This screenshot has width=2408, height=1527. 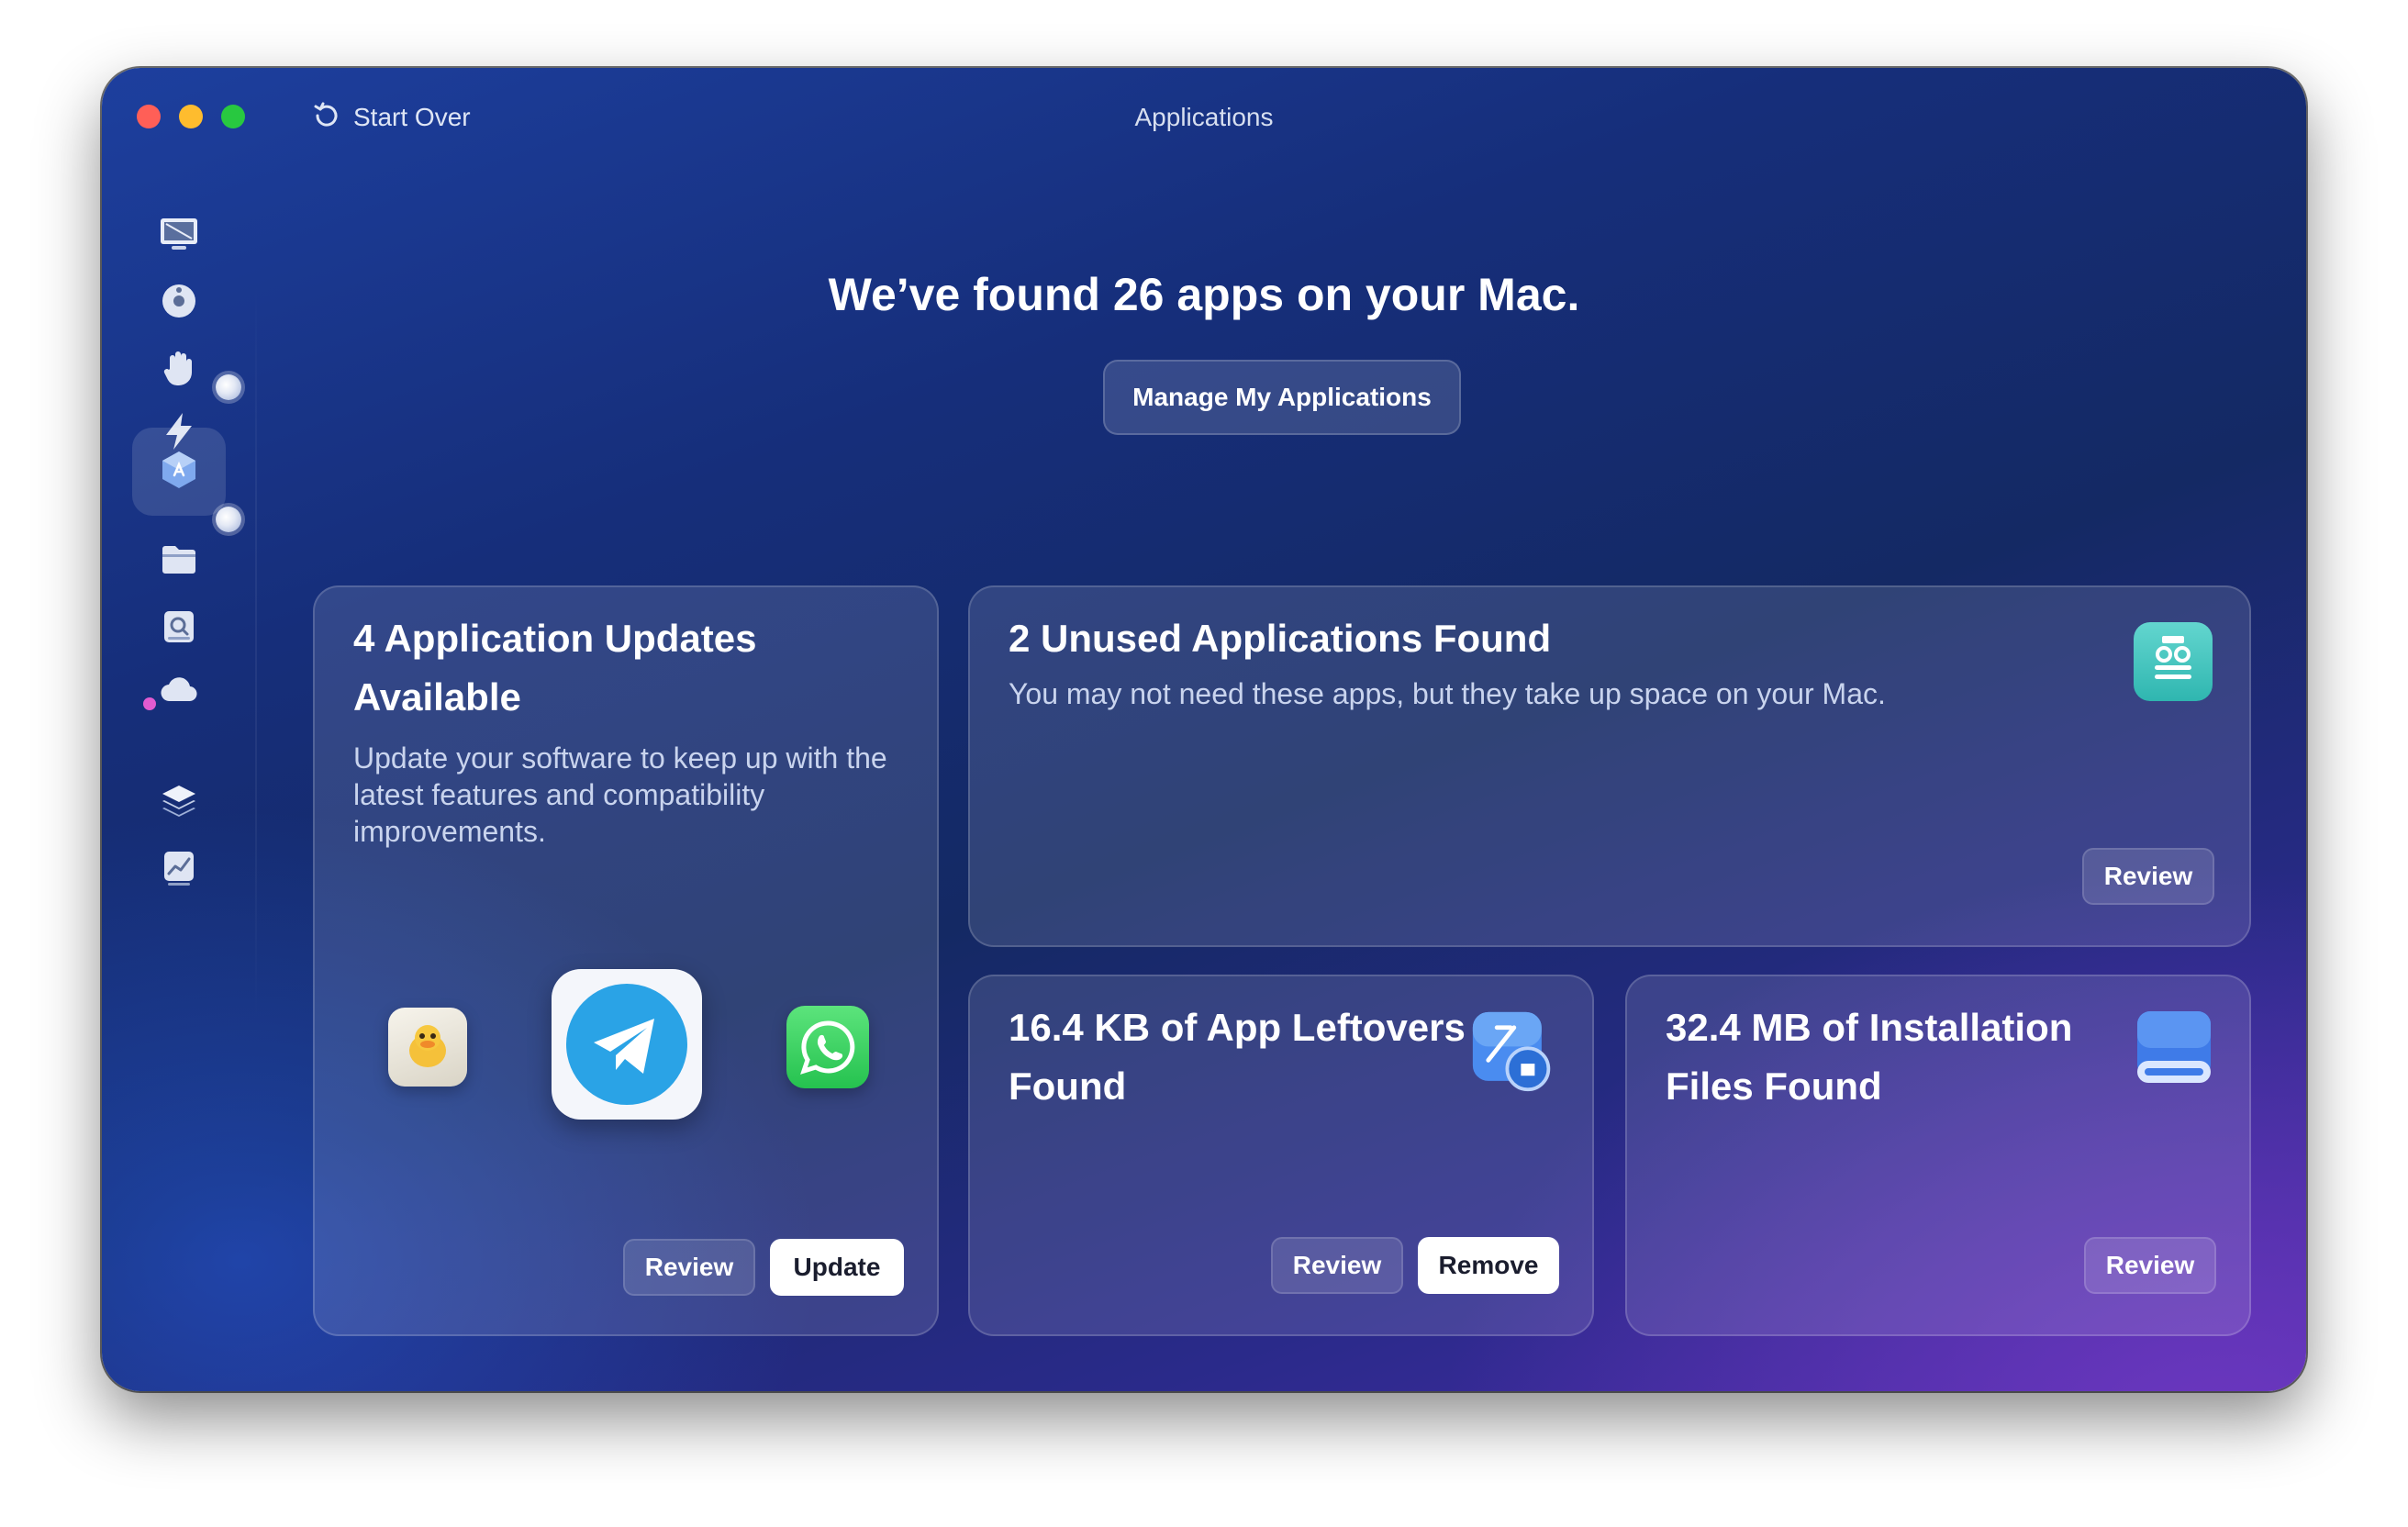 What do you see at coordinates (179, 628) in the screenshot?
I see `disk-search-icon` at bounding box center [179, 628].